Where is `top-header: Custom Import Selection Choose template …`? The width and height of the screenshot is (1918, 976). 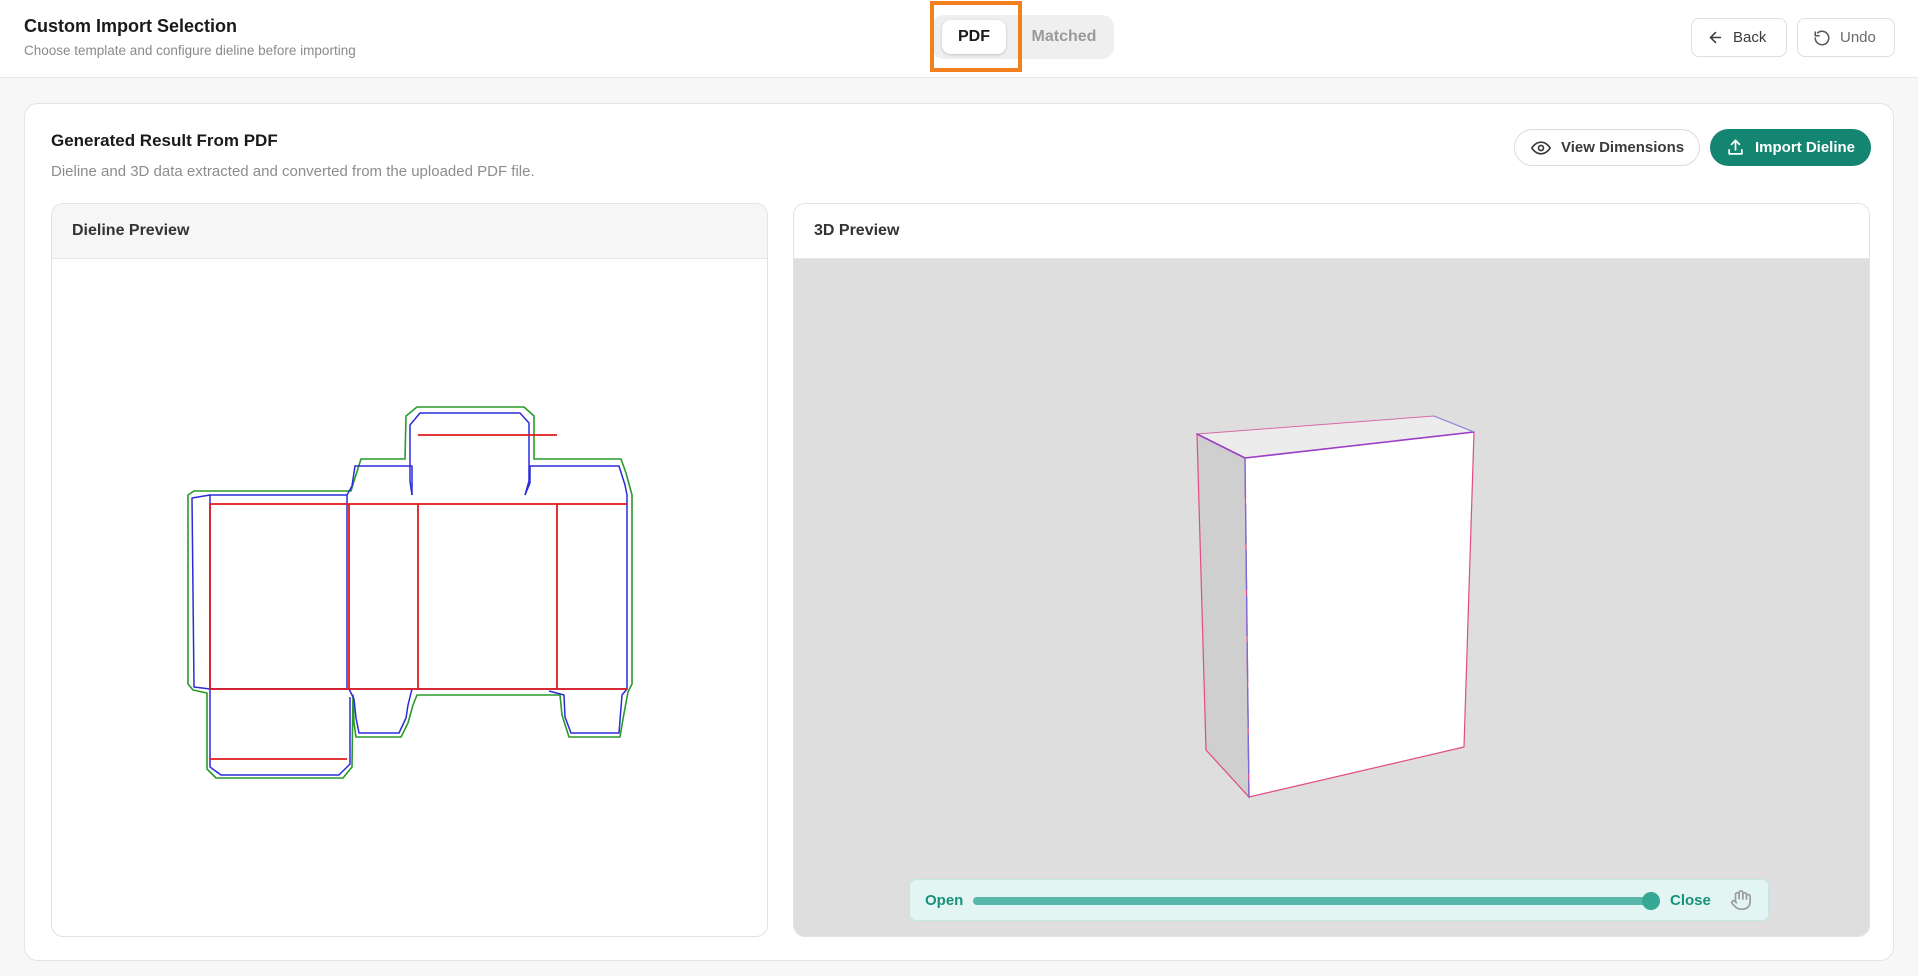 top-header: Custom Import Selection Choose template … is located at coordinates (959, 39).